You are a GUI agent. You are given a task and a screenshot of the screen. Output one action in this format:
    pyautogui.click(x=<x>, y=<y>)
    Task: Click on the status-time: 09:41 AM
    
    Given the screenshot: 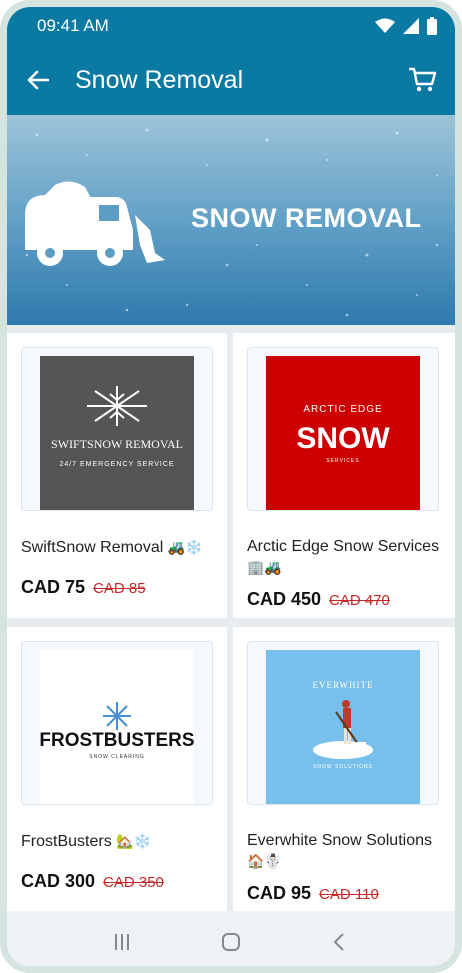 What is the action you would take?
    pyautogui.click(x=73, y=25)
    